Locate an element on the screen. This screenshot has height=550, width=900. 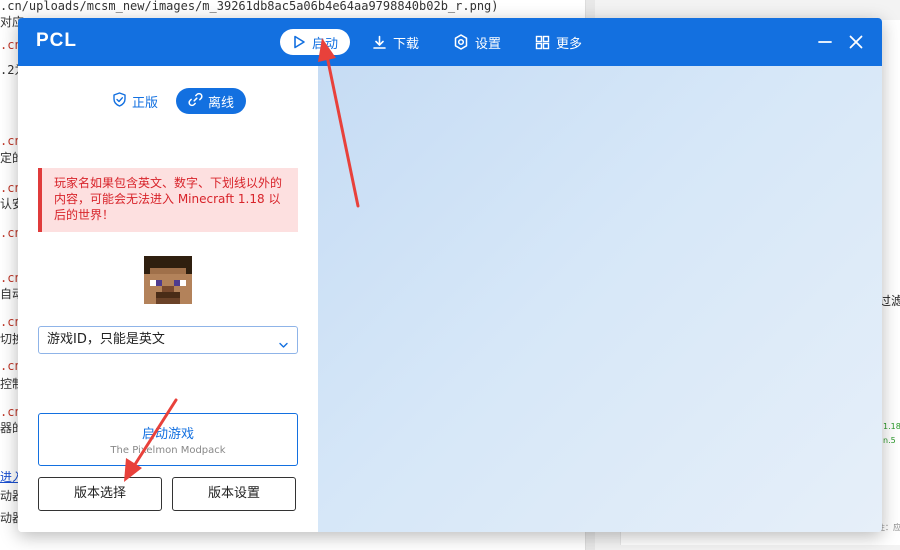
top-navigation: 启动 下载 设置 更多 is located at coordinates (442, 42).